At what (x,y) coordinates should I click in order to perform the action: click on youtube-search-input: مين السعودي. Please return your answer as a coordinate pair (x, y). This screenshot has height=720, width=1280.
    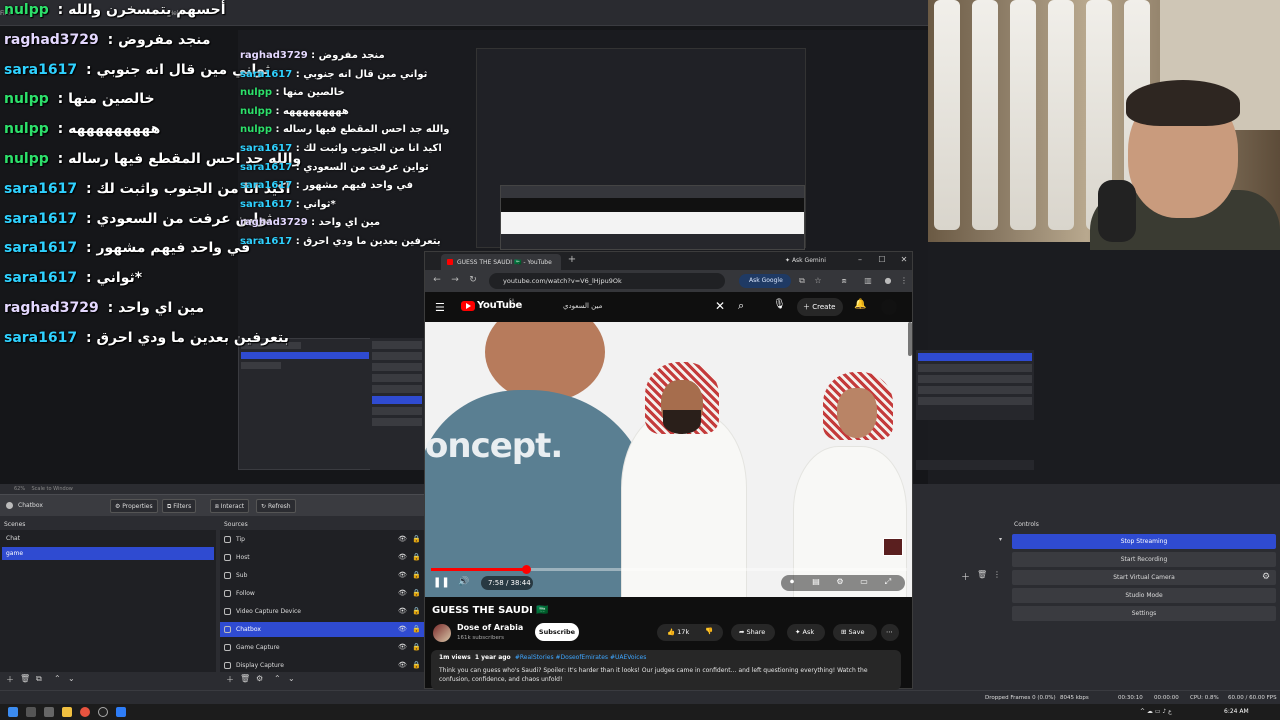
    Looking at the image, I should click on (638, 306).